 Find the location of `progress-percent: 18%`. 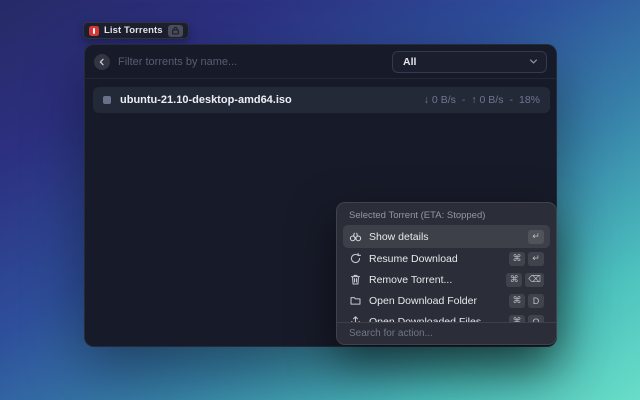

progress-percent: 18% is located at coordinates (529, 100).